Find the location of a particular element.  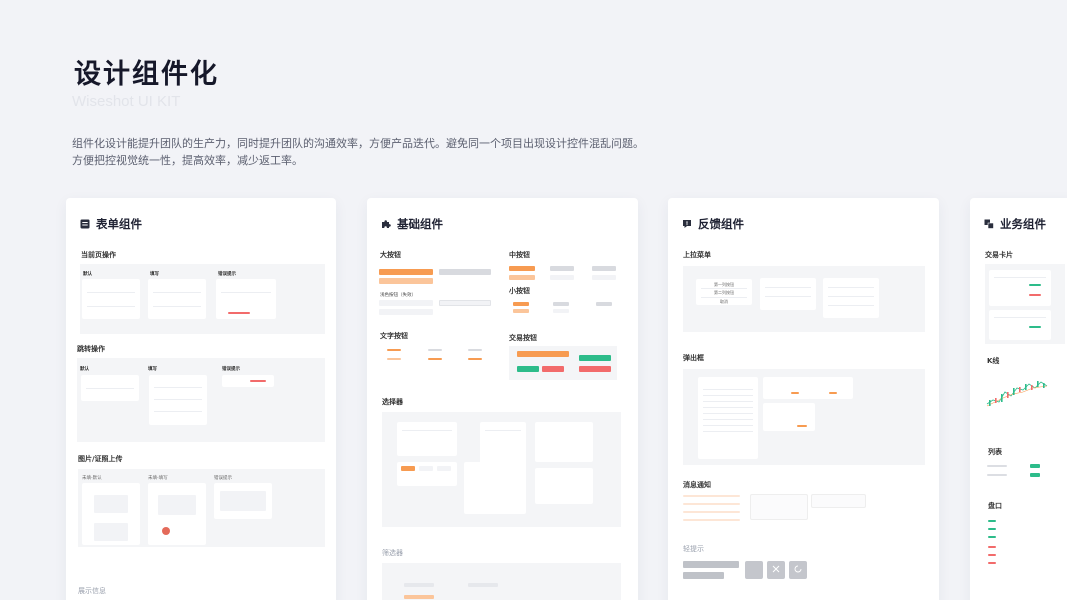

section-jump: 跳转操作 is located at coordinates (91, 349).